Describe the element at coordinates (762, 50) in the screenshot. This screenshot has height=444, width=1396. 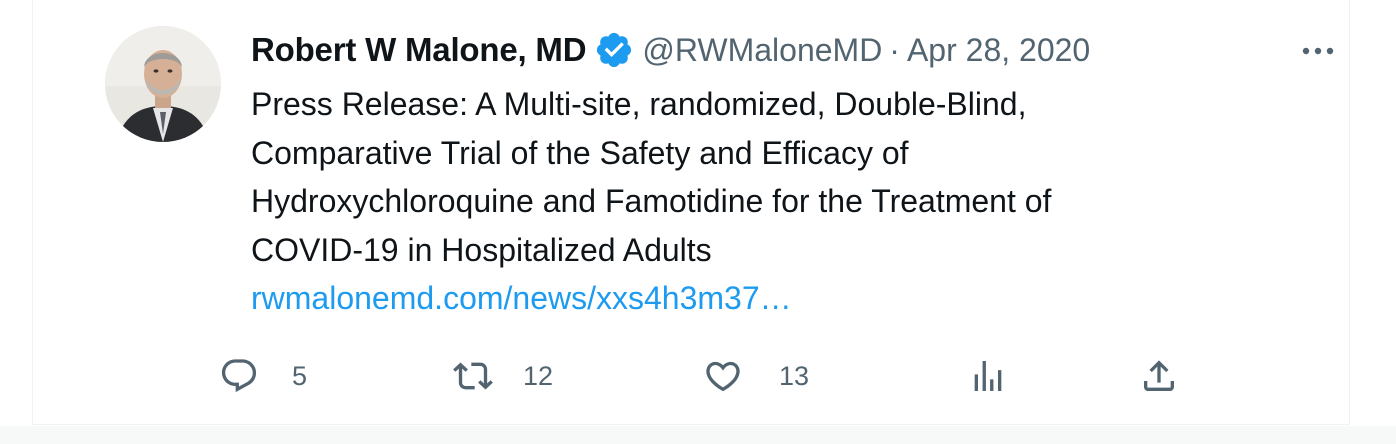
I see `author-handle: @RWMaloneMD` at that location.